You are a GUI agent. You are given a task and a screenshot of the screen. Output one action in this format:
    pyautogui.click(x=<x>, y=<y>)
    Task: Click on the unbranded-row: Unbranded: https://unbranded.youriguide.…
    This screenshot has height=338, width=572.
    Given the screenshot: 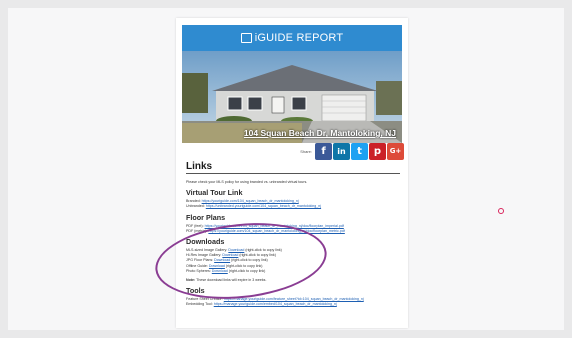 What is the action you would take?
    pyautogui.click(x=293, y=206)
    